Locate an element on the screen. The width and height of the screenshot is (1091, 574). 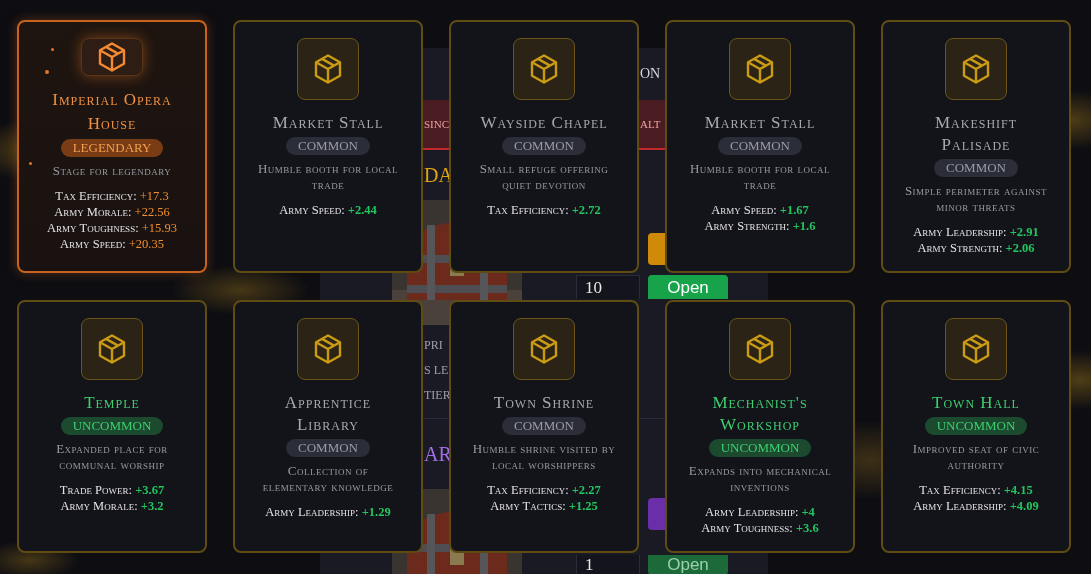
quantity-field: 1 is located at coordinates (608, 564).